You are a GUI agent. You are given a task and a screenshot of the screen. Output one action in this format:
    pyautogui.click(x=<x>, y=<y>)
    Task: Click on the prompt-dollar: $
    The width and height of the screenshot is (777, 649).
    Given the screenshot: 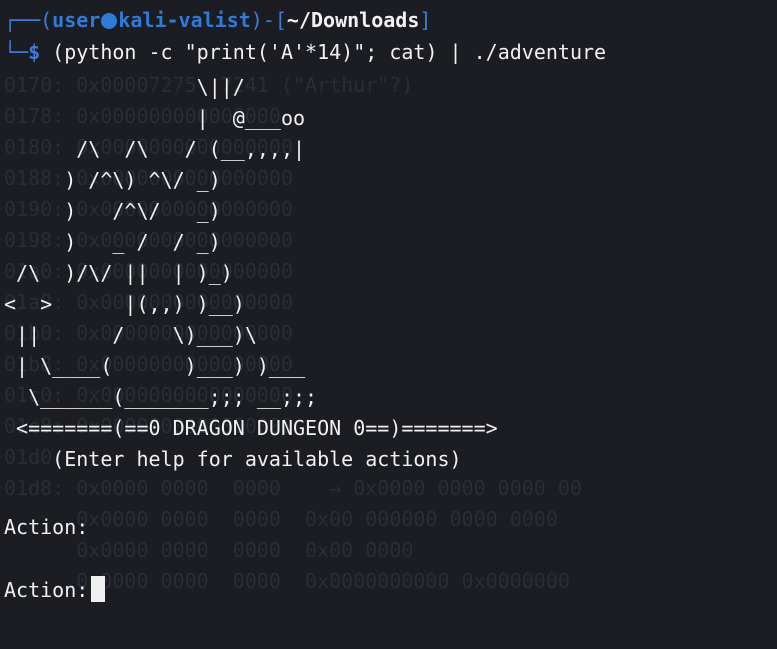 What is the action you would take?
    pyautogui.click(x=34, y=52)
    